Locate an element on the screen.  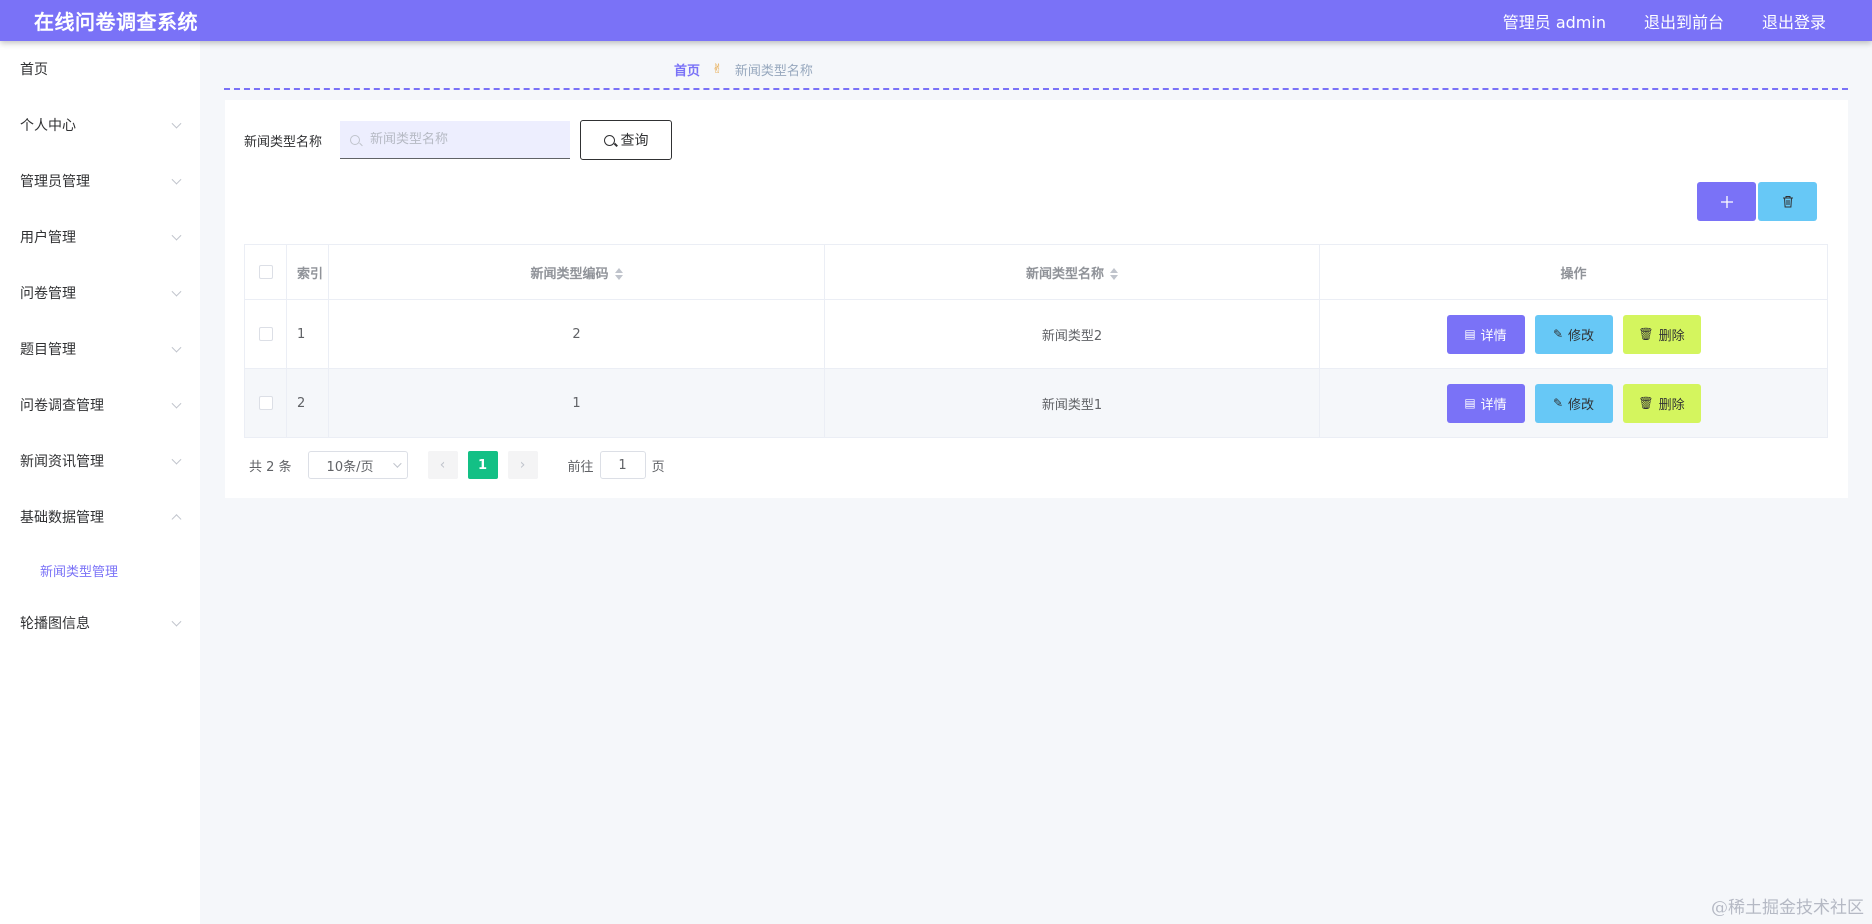
goto-unit-label: 页 is located at coordinates (658, 467).